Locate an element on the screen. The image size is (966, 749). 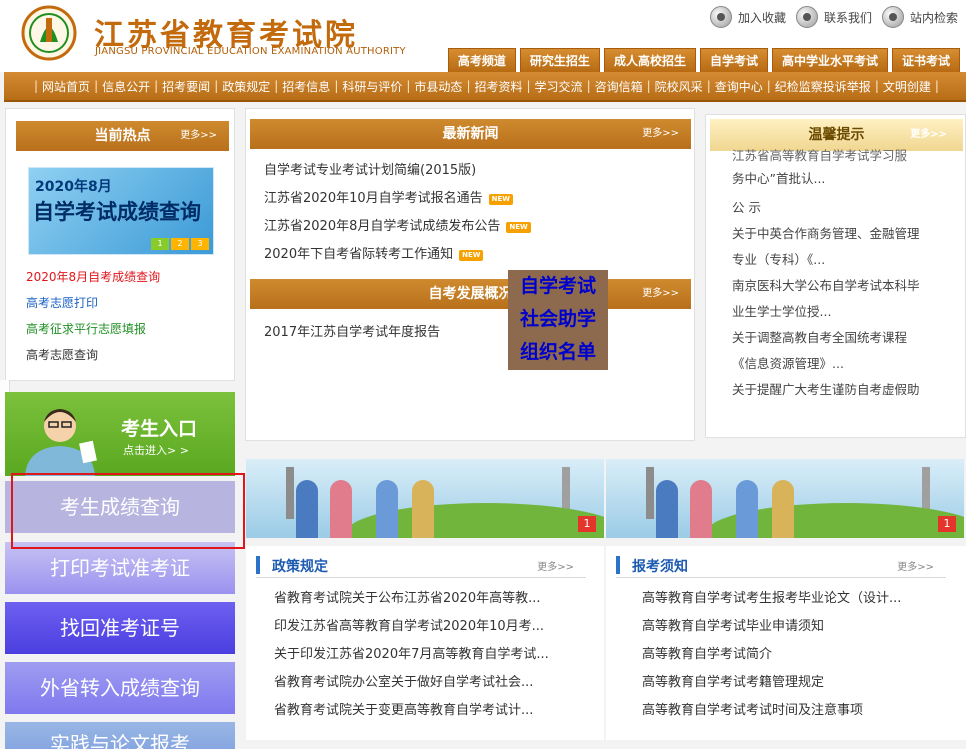
practice-thesis-button: 实践与论文报考 is located at coordinates (120, 735).